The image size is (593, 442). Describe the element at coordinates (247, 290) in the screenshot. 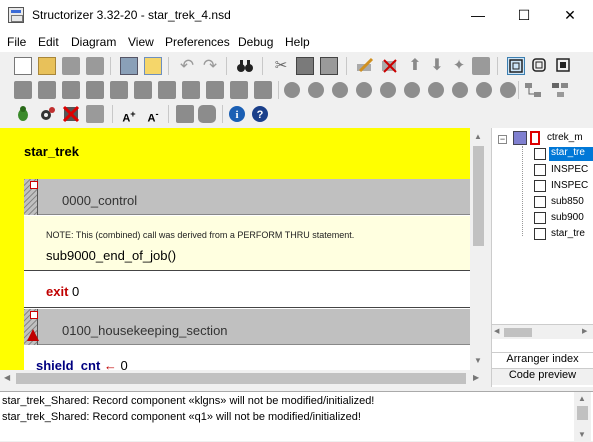

I see `exit-block: exit 0` at that location.